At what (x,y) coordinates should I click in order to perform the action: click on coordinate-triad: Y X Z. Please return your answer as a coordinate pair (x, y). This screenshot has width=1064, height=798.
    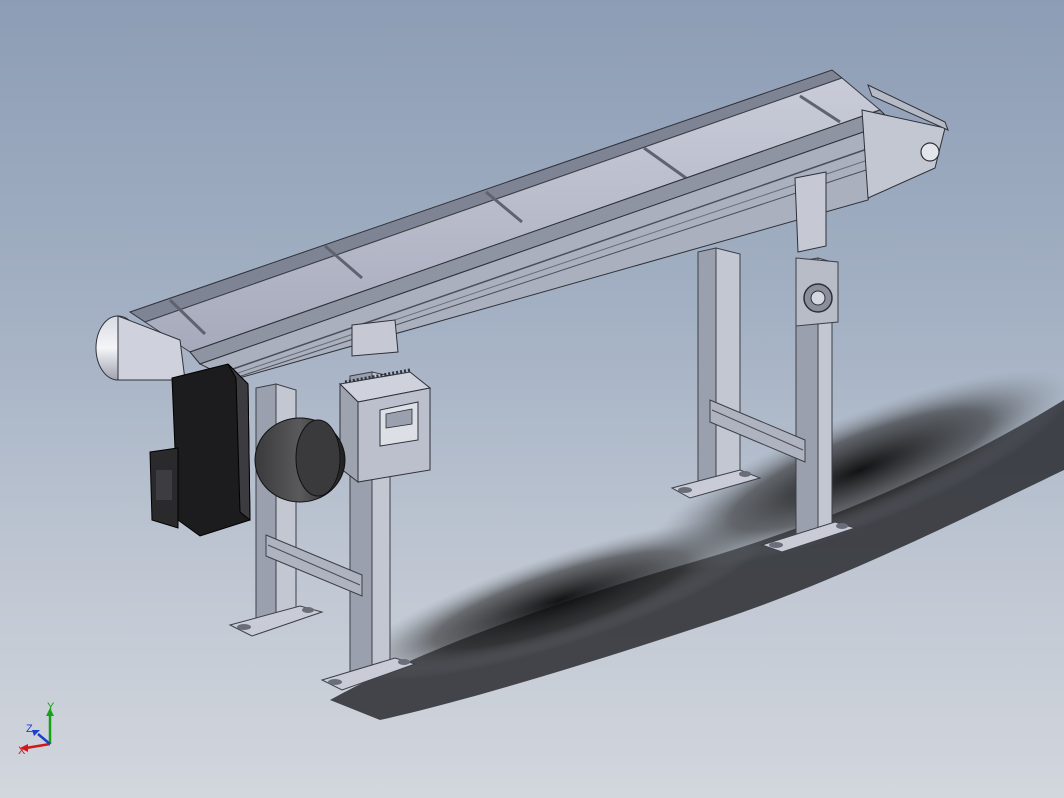
    Looking at the image, I should click on (36, 729).